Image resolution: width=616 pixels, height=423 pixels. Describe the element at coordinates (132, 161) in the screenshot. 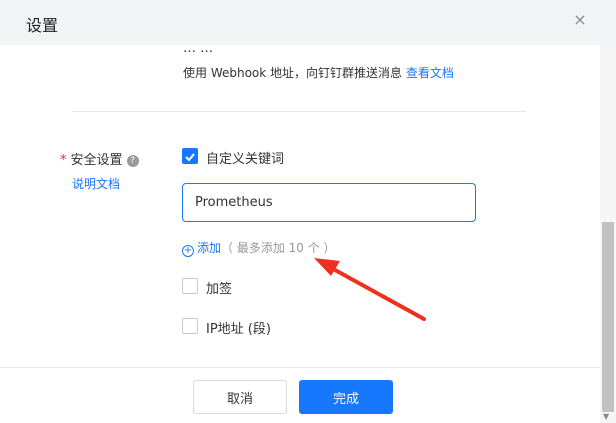

I see `help-icon: ?` at that location.